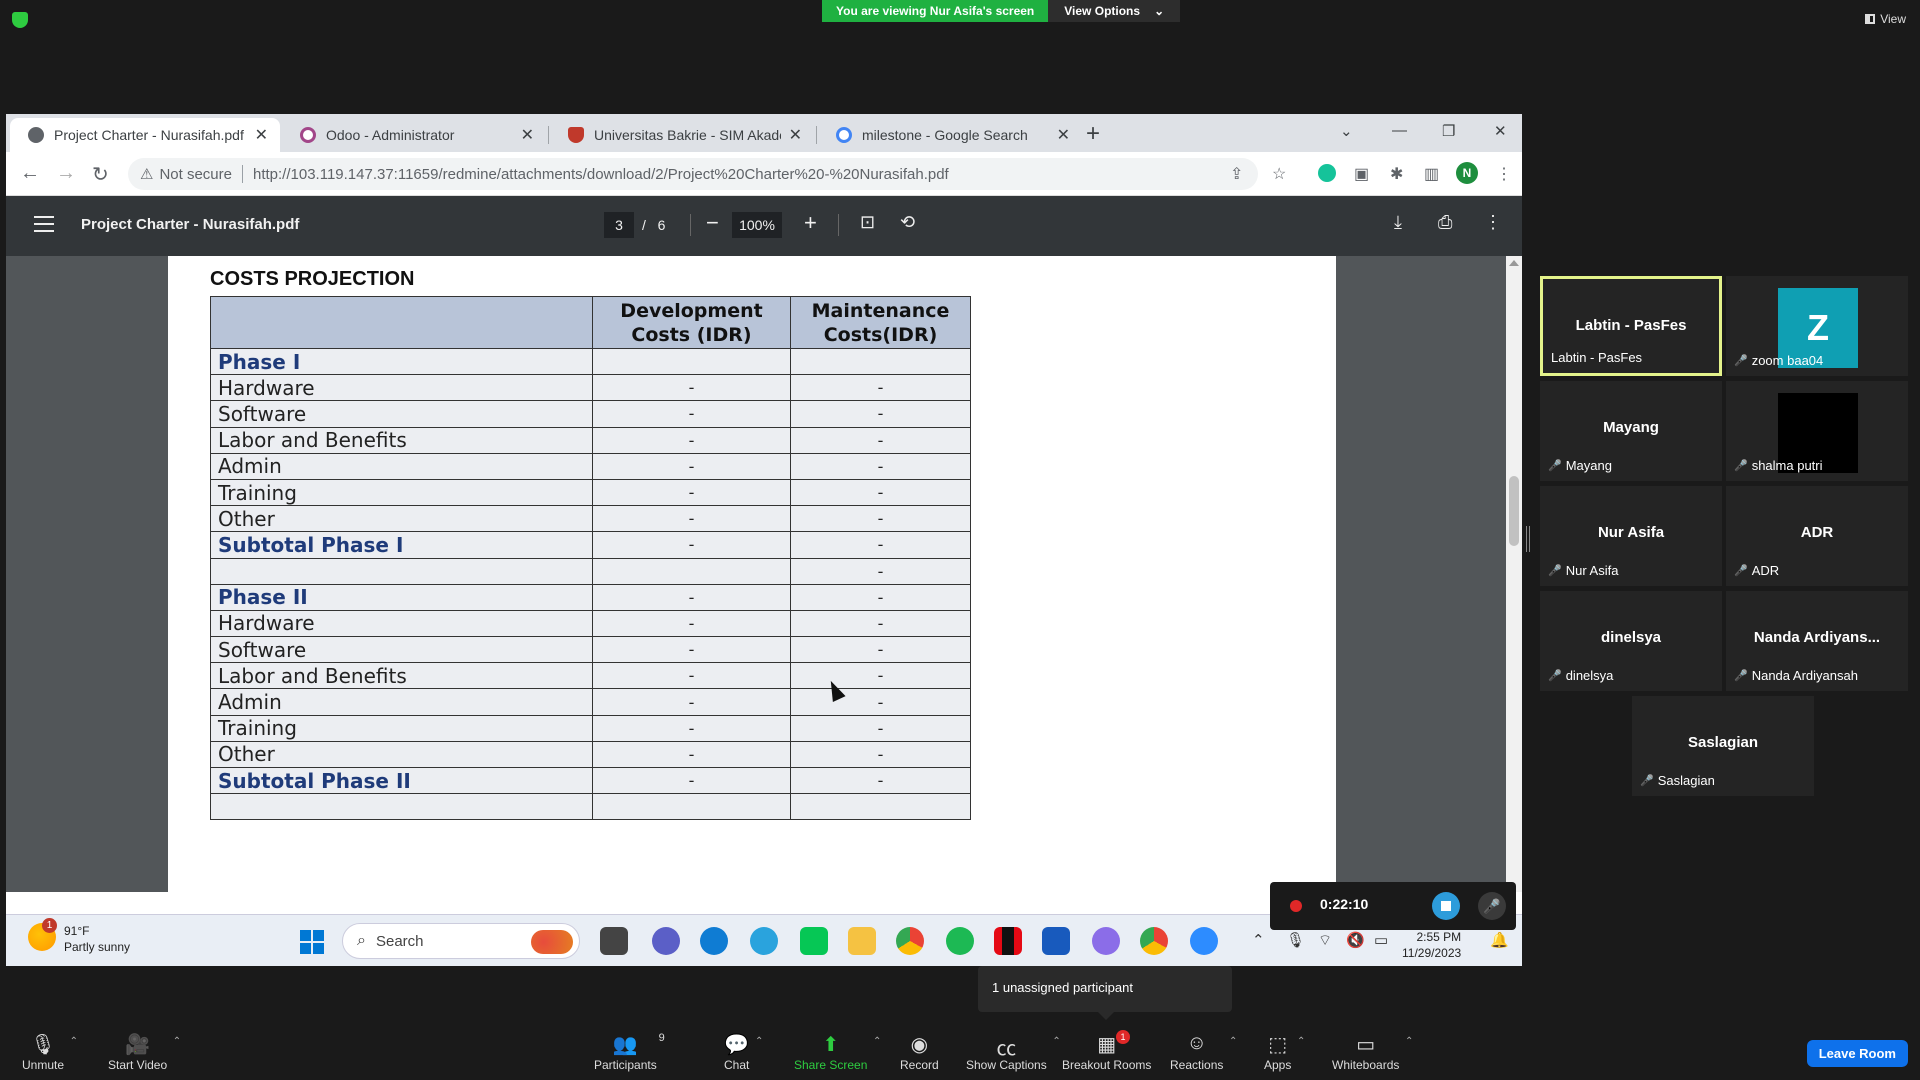 The width and height of the screenshot is (1920, 1080). What do you see at coordinates (79, 936) in the screenshot?
I see `weather-widget: 1 91°F Partly sunny` at bounding box center [79, 936].